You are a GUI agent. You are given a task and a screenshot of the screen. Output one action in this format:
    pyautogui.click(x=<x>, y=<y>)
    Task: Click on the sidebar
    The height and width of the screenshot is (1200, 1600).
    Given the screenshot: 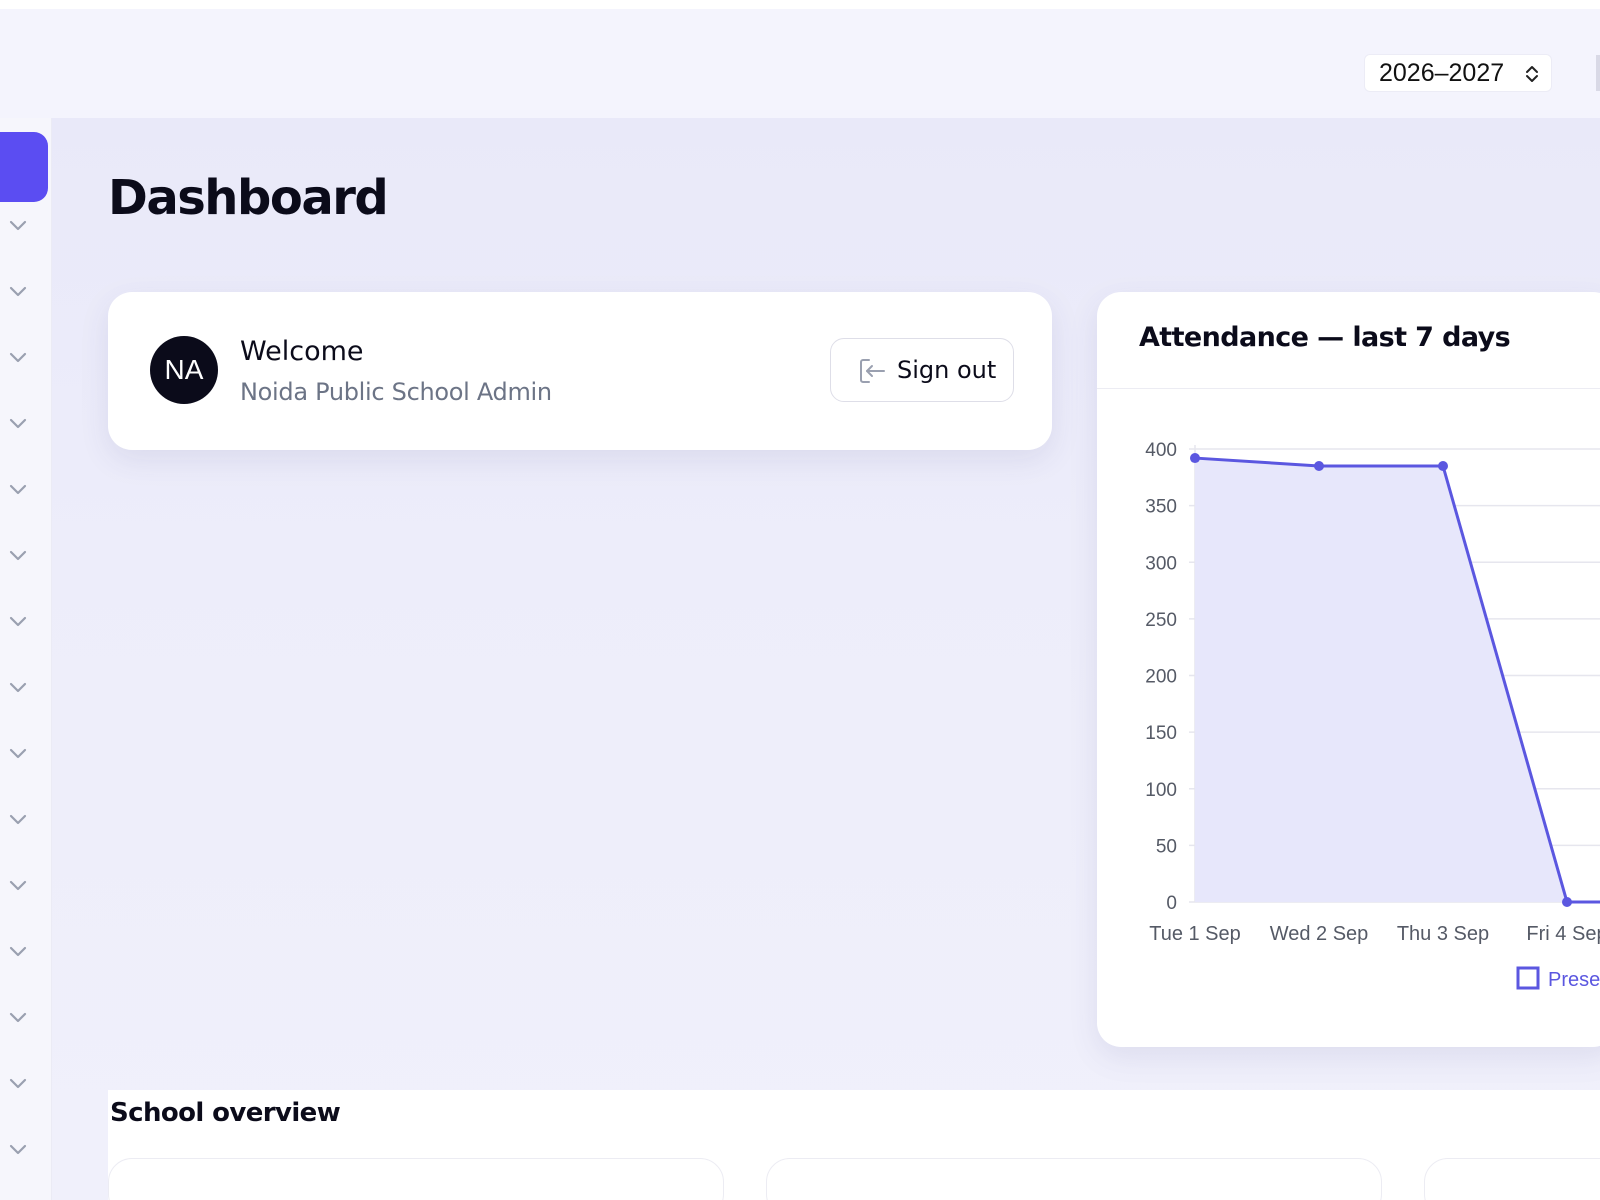 What is the action you would take?
    pyautogui.click(x=26, y=659)
    